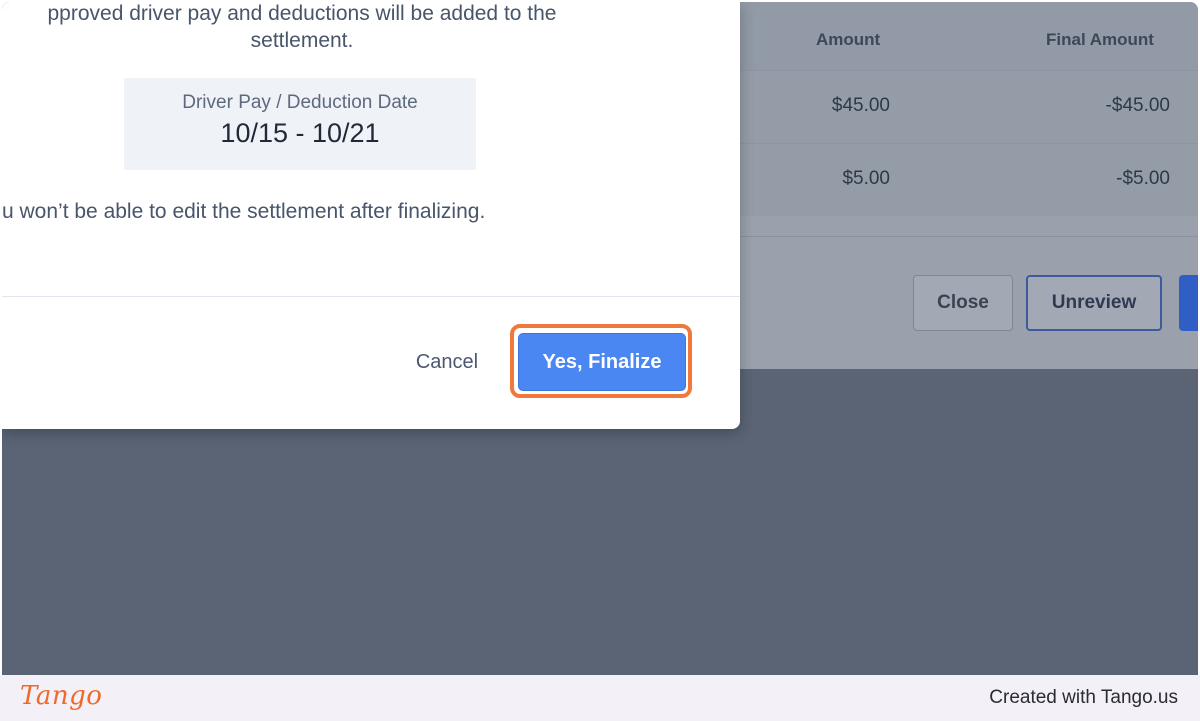 This screenshot has height=721, width=1200. Describe the element at coordinates (1100, 39) in the screenshot. I see `column-header-final-amount: Final Amount` at that location.